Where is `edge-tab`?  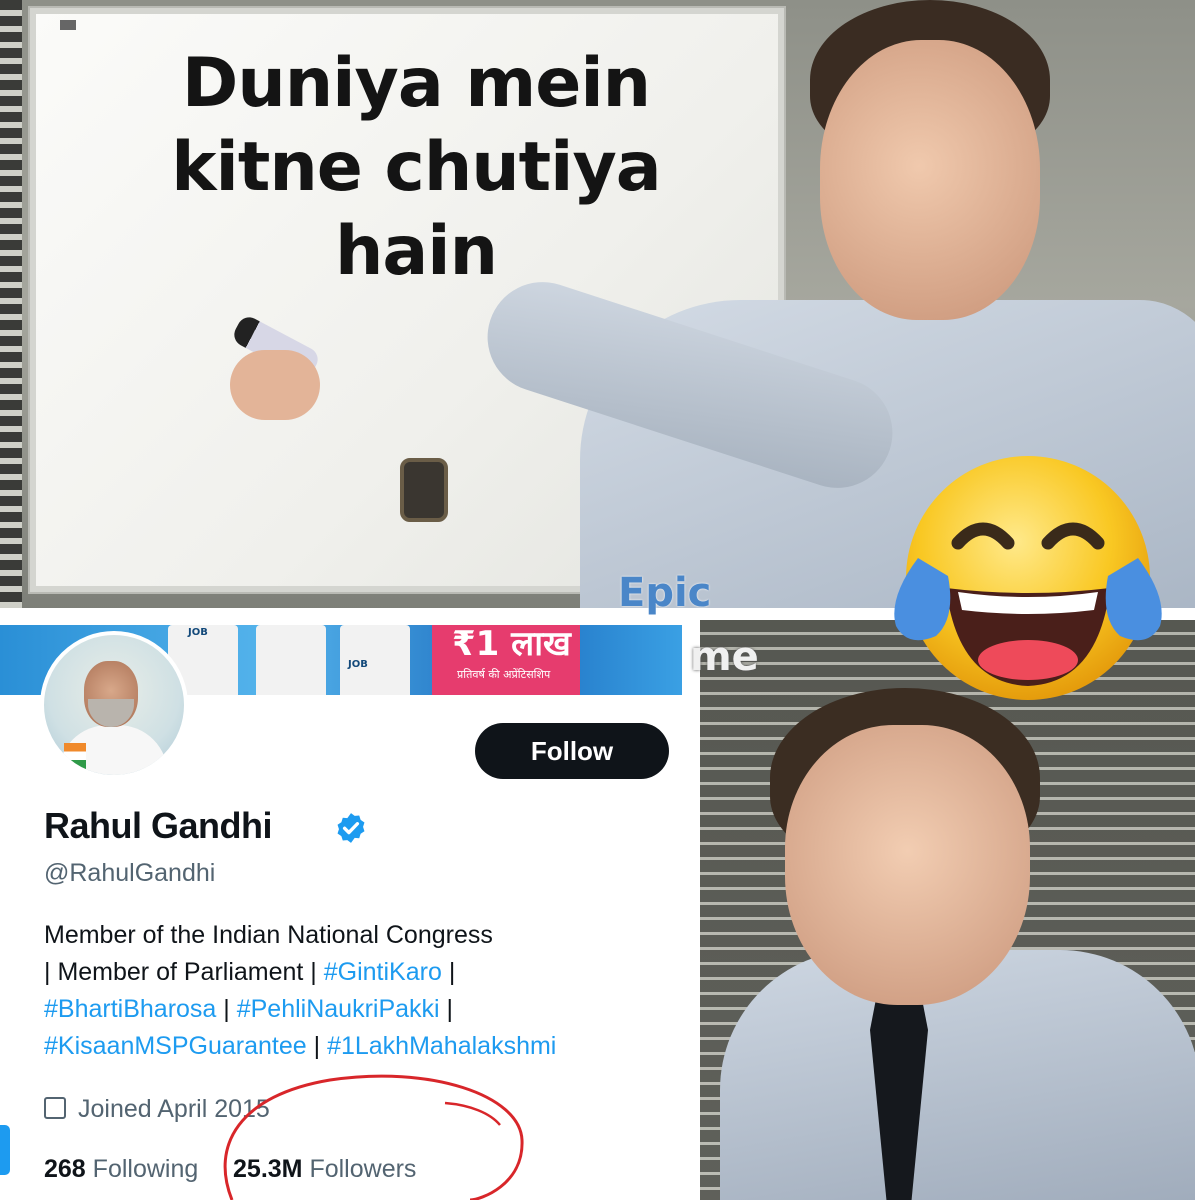
edge-tab is located at coordinates (5, 1150).